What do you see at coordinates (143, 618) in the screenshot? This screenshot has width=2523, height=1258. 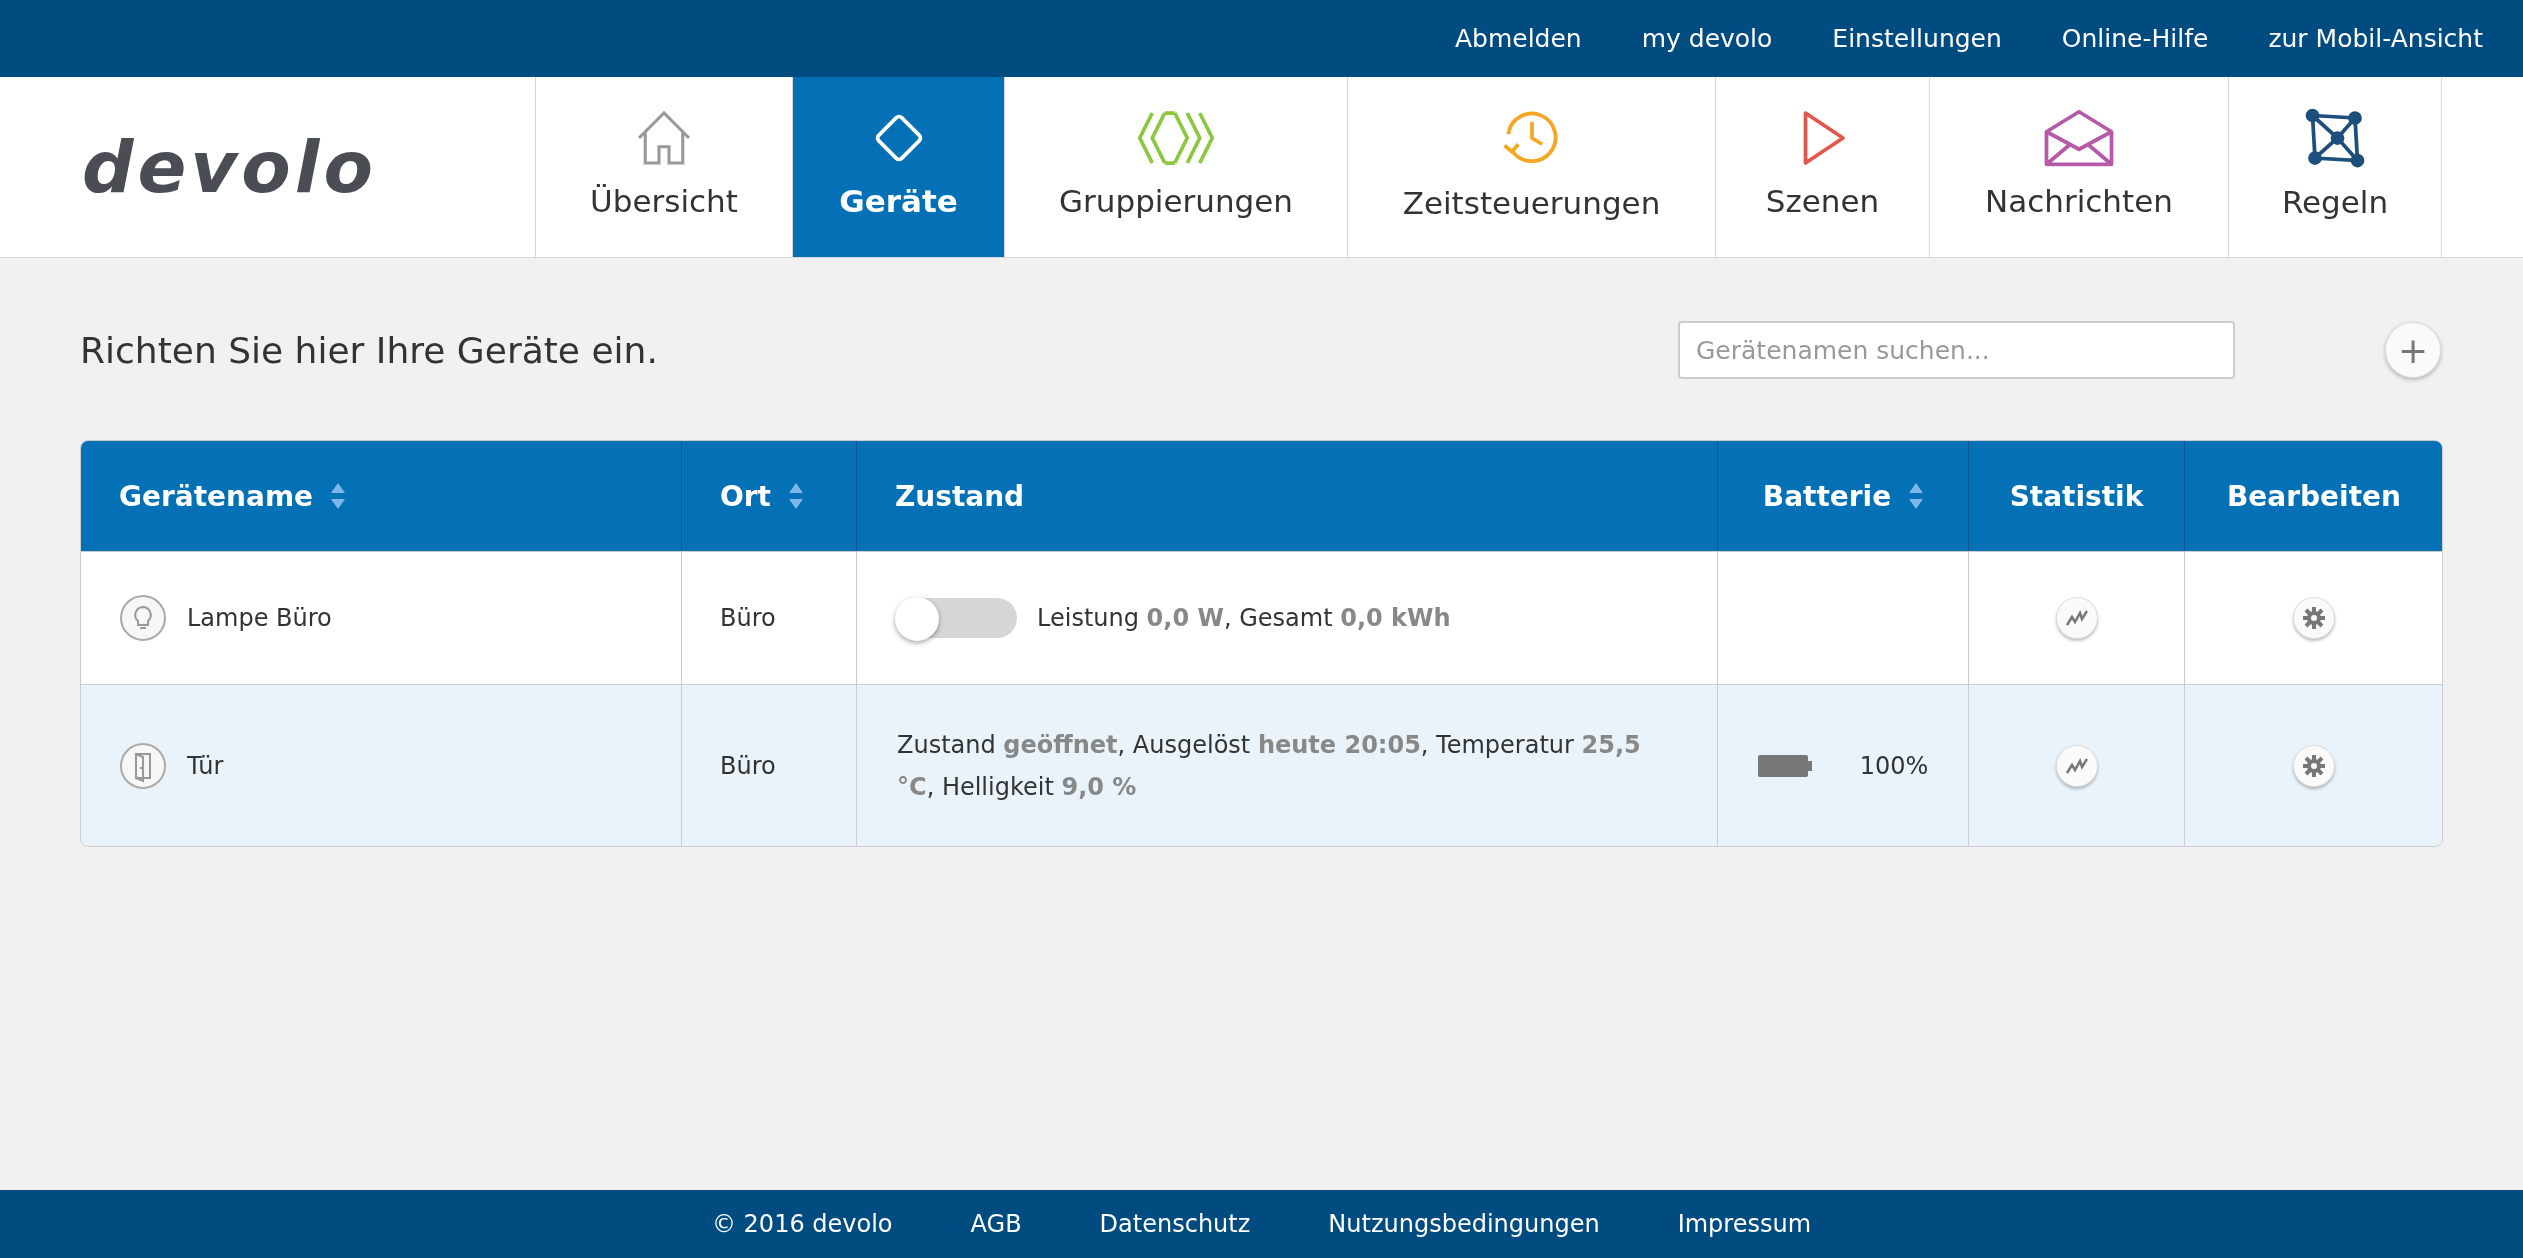 I see `lightbulb-icon` at bounding box center [143, 618].